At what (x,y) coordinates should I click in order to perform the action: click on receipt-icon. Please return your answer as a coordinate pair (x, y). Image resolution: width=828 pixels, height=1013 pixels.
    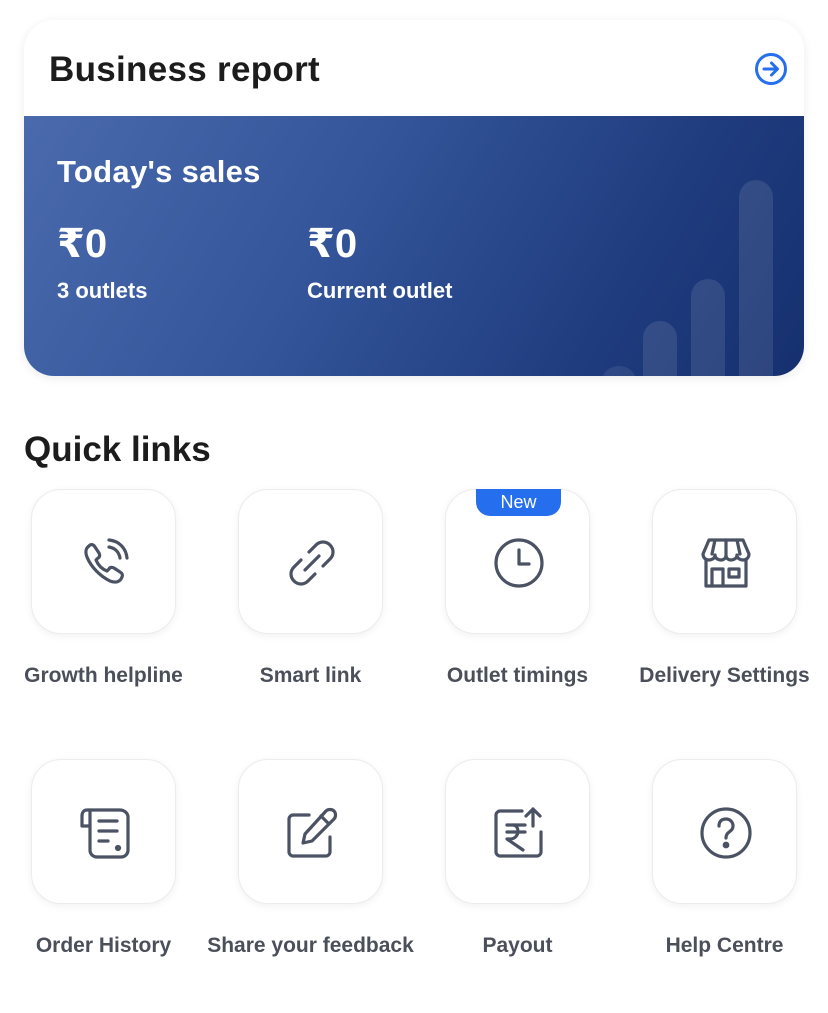
    Looking at the image, I should click on (105, 833).